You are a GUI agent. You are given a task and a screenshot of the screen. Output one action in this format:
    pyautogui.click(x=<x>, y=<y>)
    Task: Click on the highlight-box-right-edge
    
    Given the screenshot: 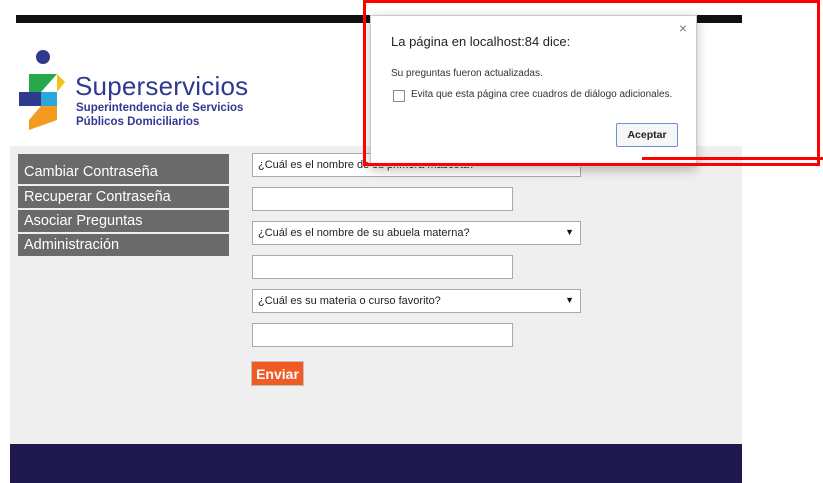 What is the action you would take?
    pyautogui.click(x=818, y=83)
    